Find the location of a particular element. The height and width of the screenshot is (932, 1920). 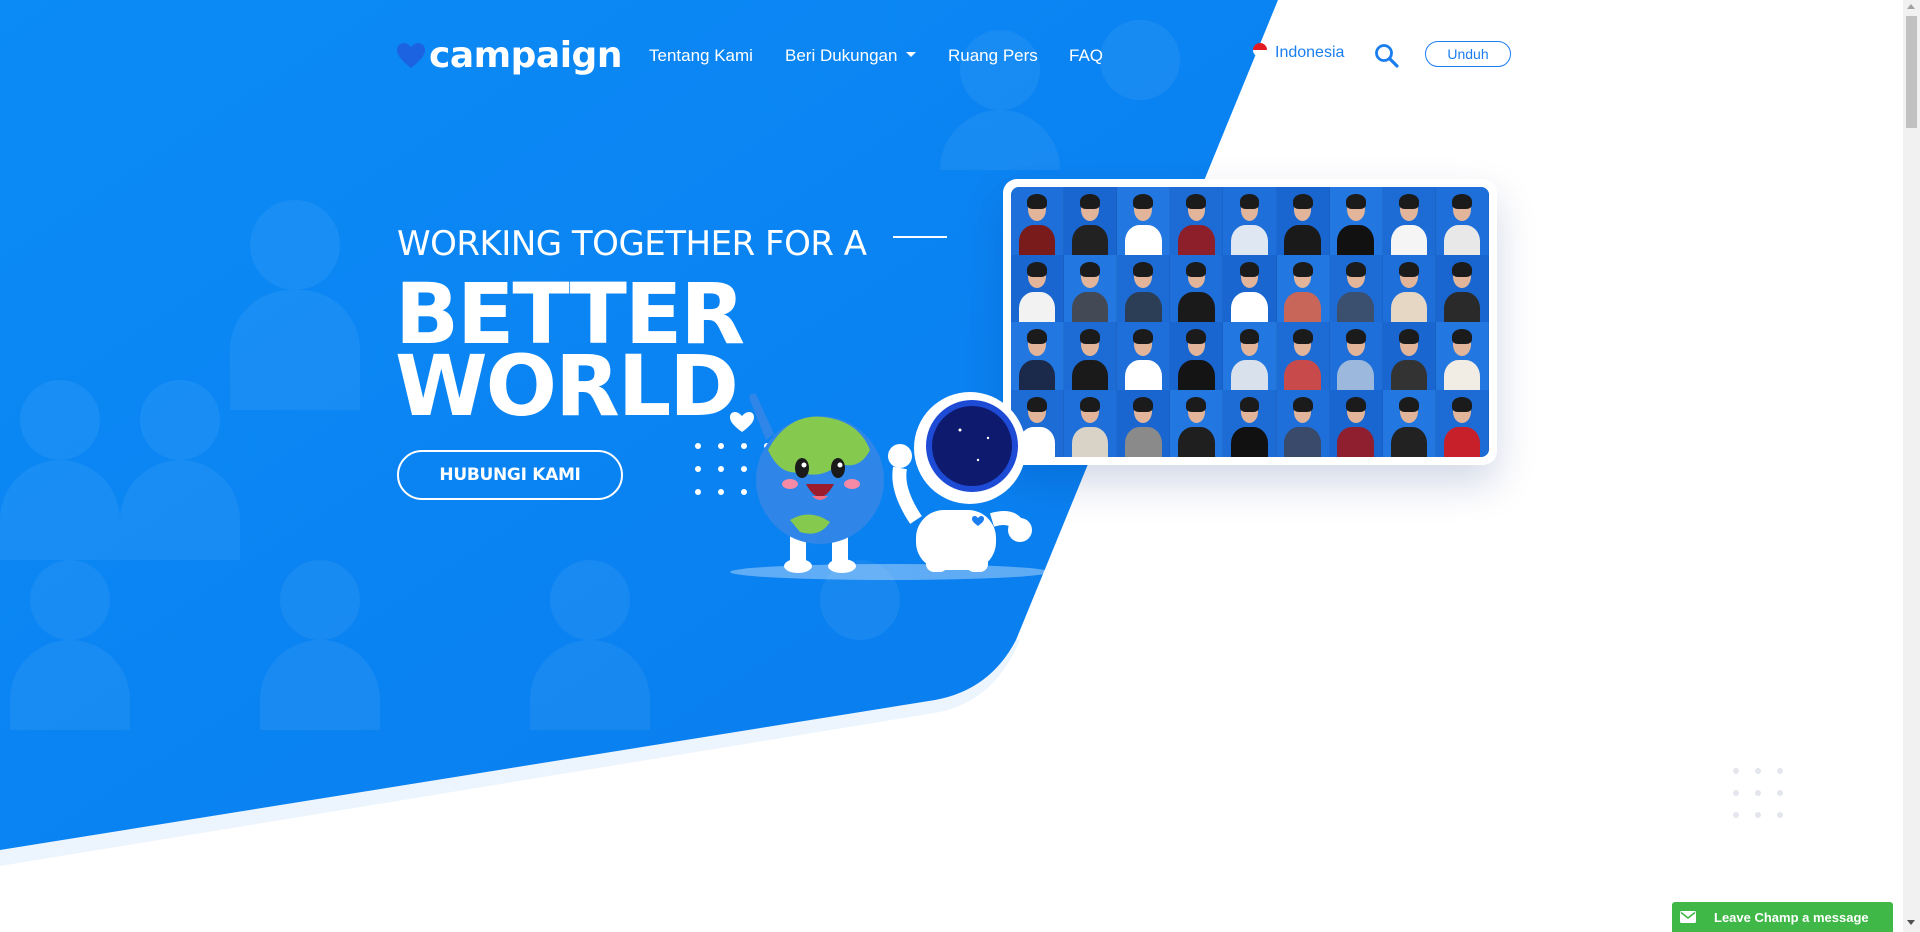

nav-beri-dukungan: Beri Dukungan is located at coordinates (851, 56).